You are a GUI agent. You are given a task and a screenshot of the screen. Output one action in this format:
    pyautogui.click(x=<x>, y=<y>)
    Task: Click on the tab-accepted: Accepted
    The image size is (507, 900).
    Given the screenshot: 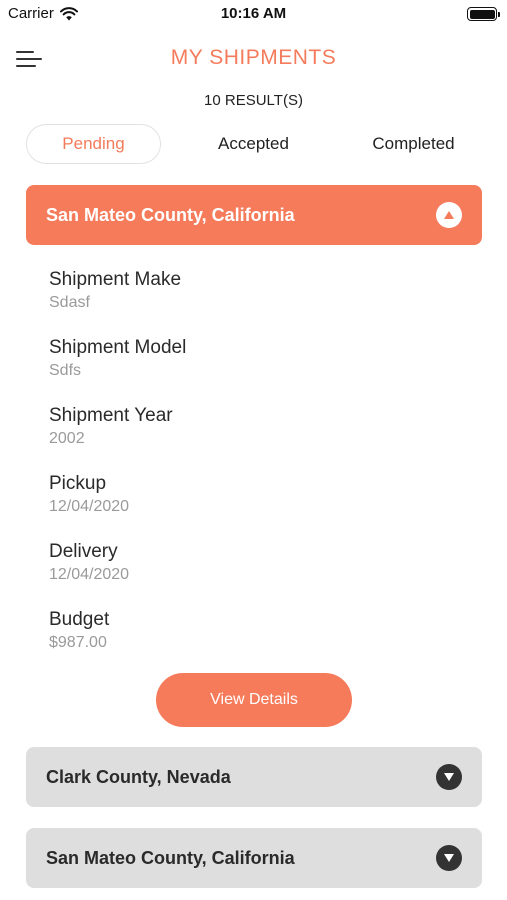 What is the action you would take?
    pyautogui.click(x=253, y=144)
    